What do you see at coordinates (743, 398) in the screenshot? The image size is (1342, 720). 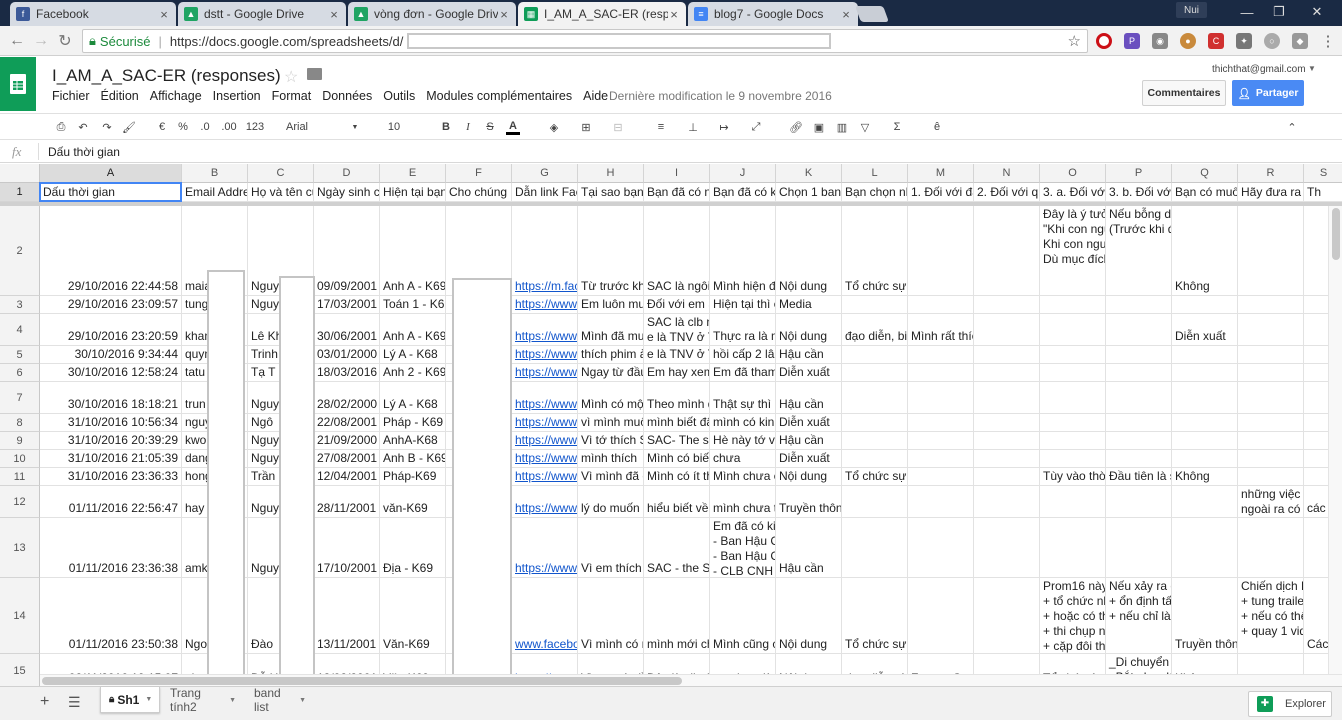 I see `cell: Thật sự thì n` at bounding box center [743, 398].